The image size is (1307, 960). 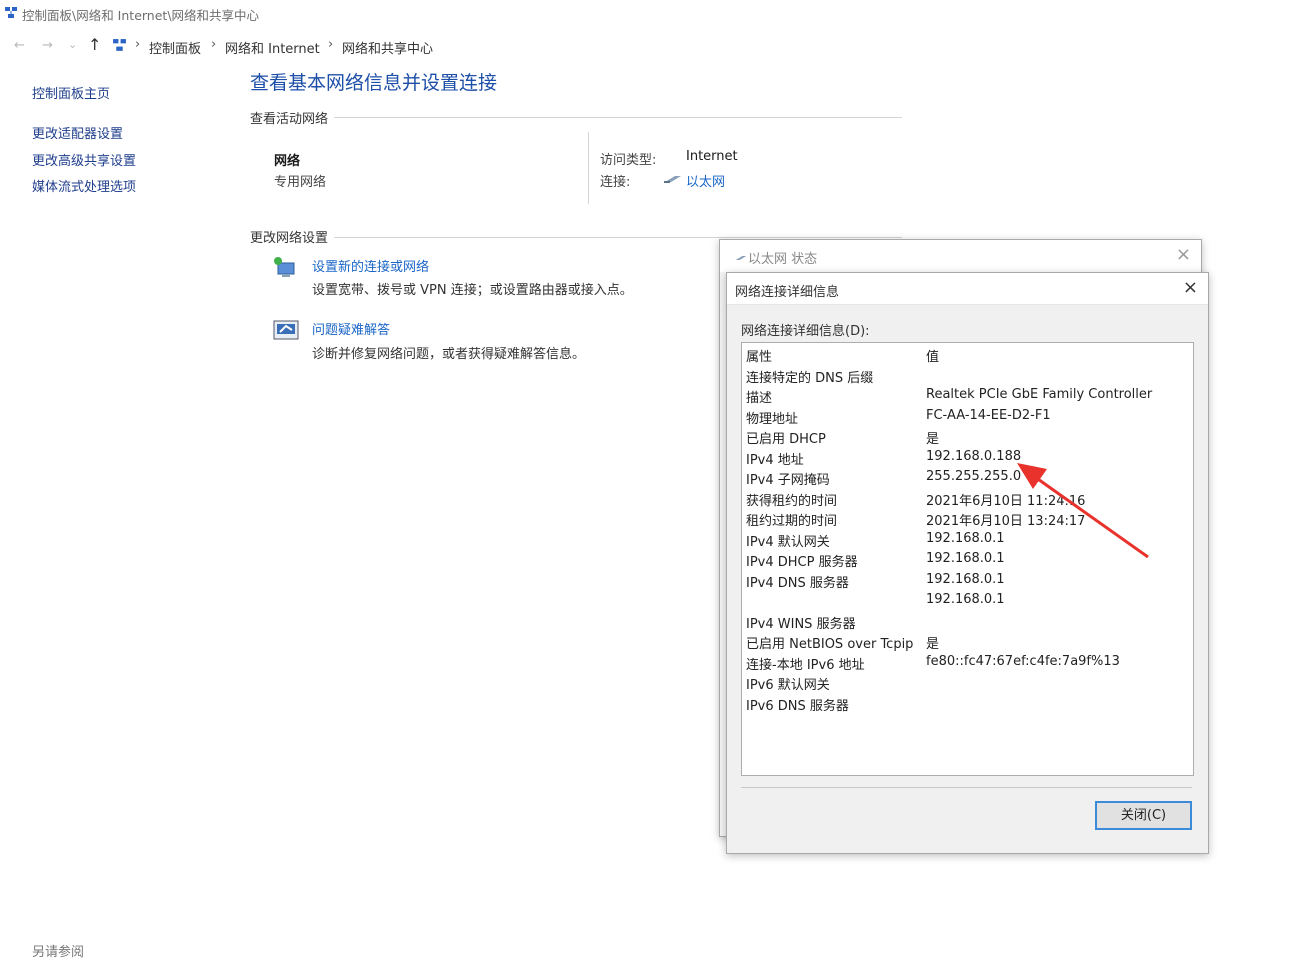 What do you see at coordinates (802, 562) in the screenshot?
I see `property-name: IPv4 DHCP 服务器` at bounding box center [802, 562].